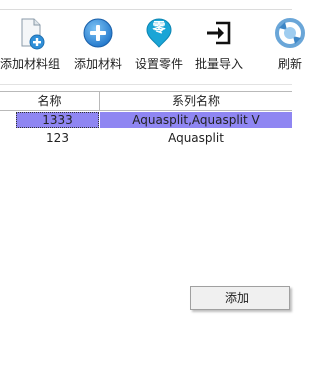  What do you see at coordinates (98, 63) in the screenshot?
I see `add-material-label: 添加材料` at bounding box center [98, 63].